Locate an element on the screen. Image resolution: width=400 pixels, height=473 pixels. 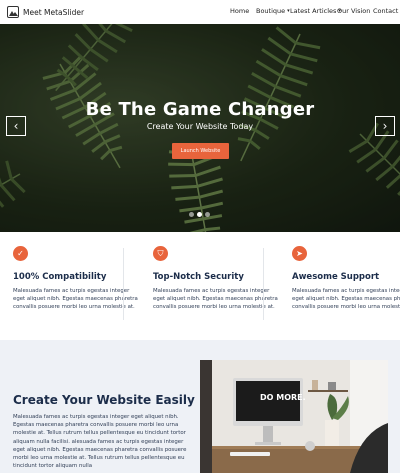
hero-subtitle: Create Your Website Today is located at coordinates (200, 126).